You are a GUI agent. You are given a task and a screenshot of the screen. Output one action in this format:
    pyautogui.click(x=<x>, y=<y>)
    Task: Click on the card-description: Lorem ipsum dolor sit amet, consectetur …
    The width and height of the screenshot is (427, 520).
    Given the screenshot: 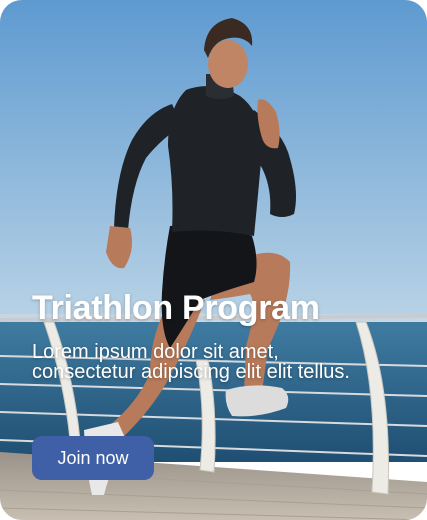 What is the action you would take?
    pyautogui.click(x=191, y=362)
    